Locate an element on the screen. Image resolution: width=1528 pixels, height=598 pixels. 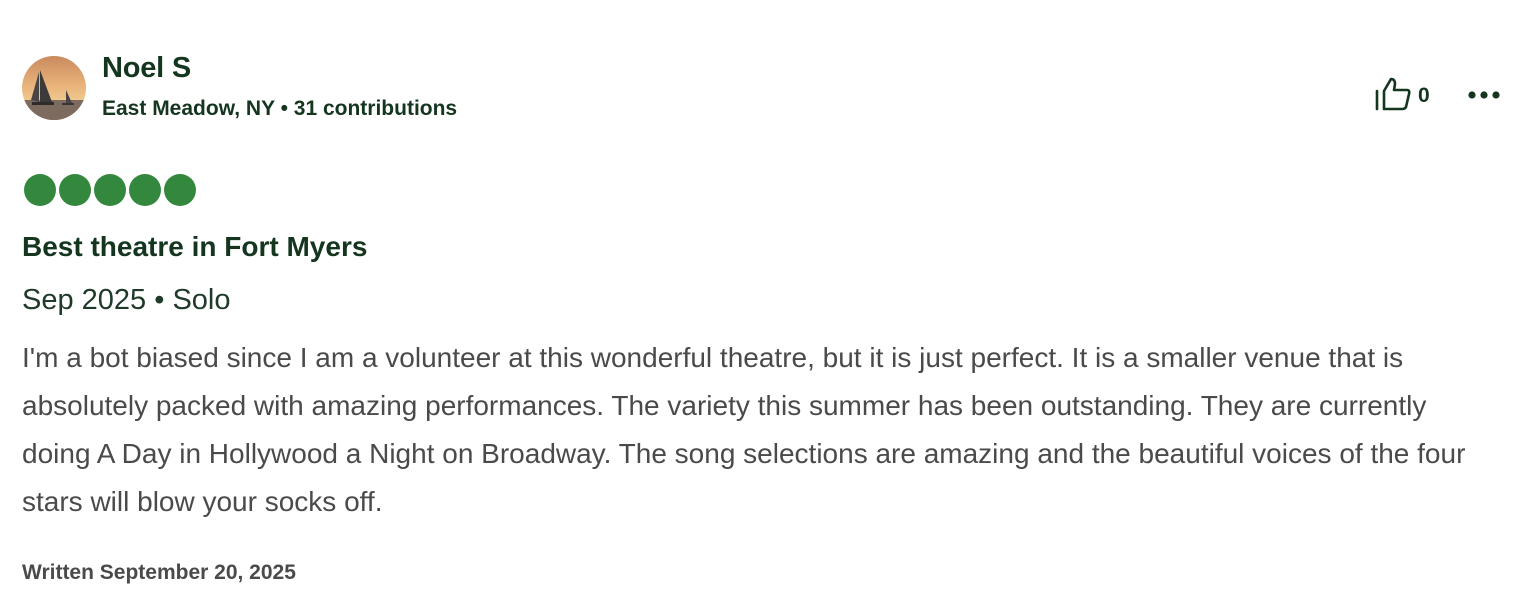
helpful-count: 0 is located at coordinates (1424, 95).